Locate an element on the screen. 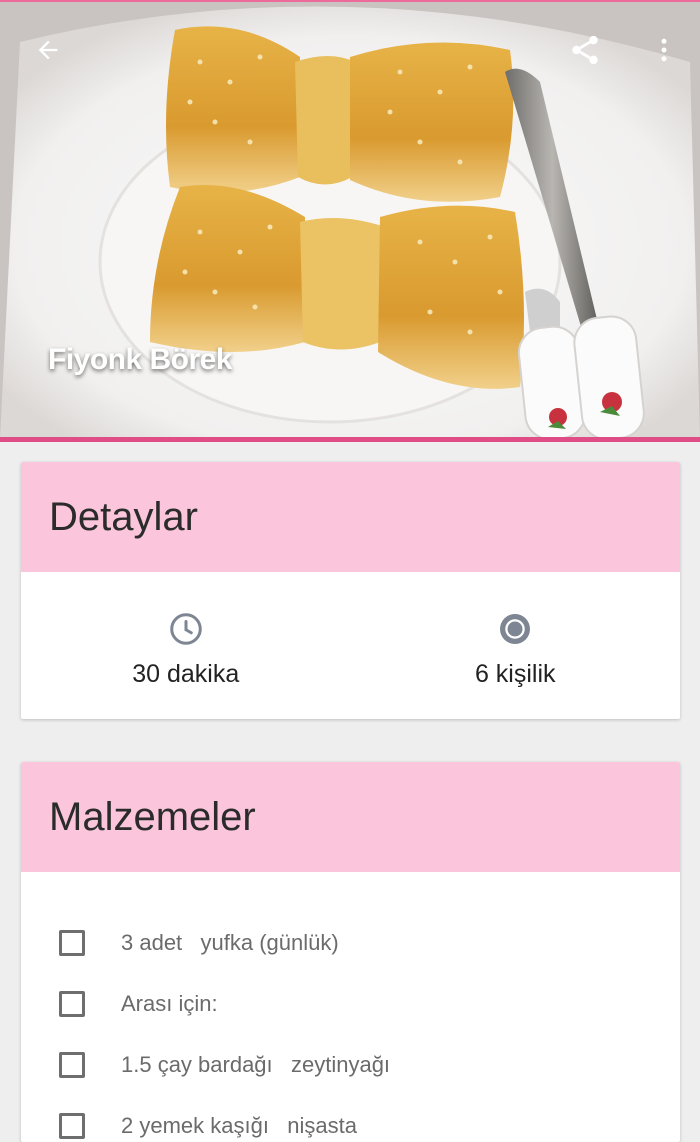 The width and height of the screenshot is (700, 1142). more-options-button is located at coordinates (664, 50).